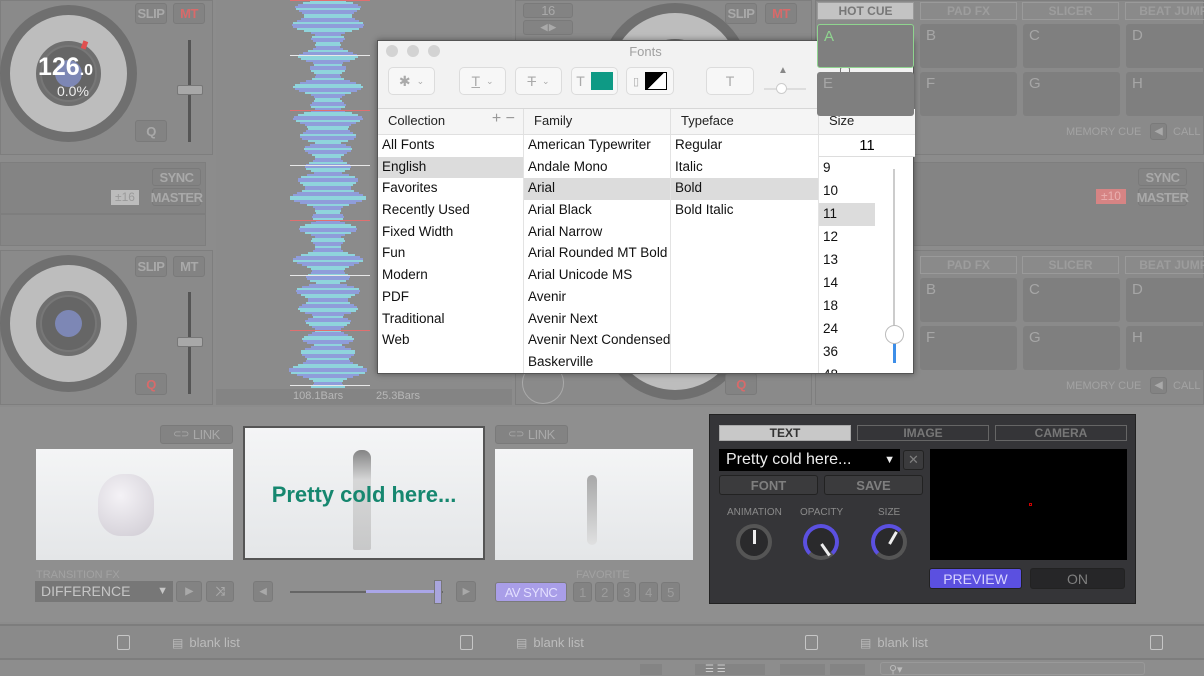  What do you see at coordinates (867, 146) in the screenshot?
I see `size-input` at bounding box center [867, 146].